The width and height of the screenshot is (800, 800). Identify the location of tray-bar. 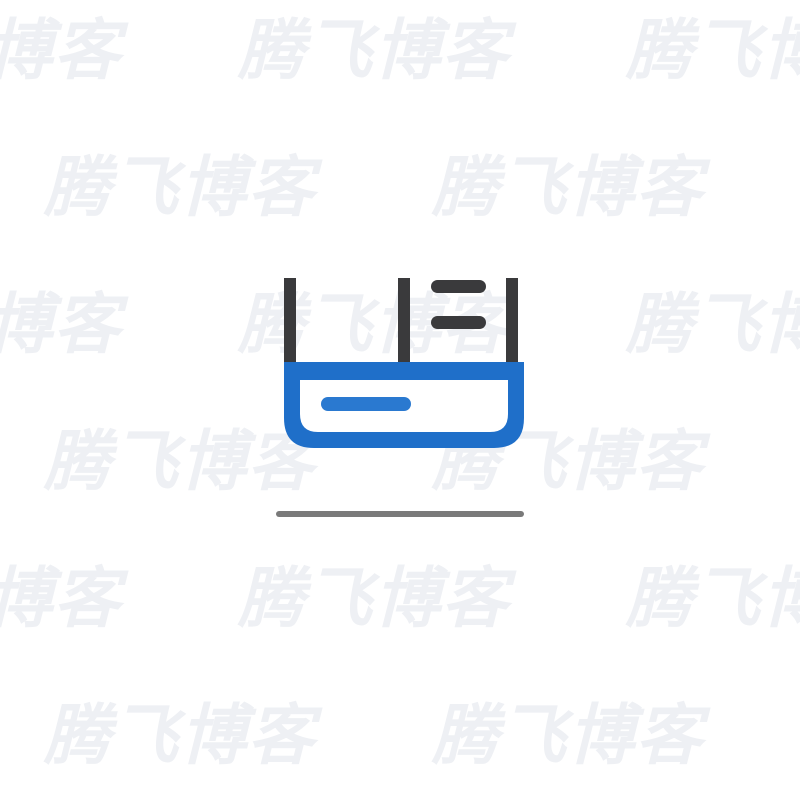
(366, 404).